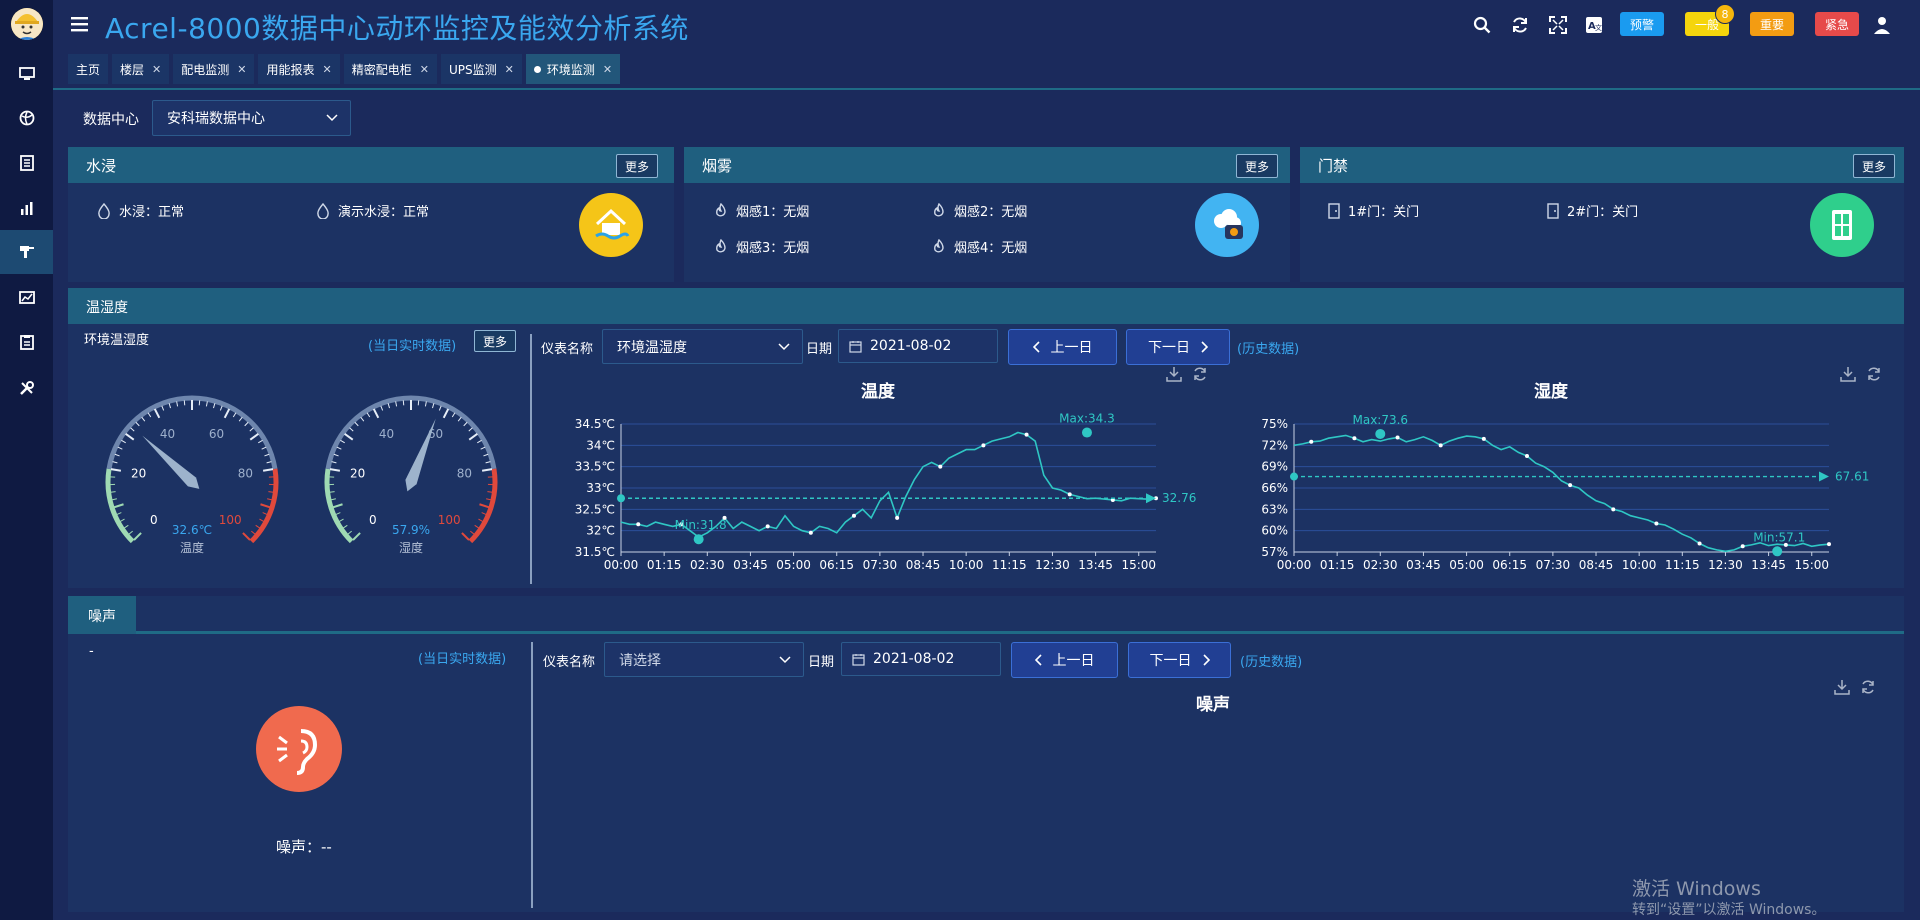  I want to click on search-icon, so click(1482, 25).